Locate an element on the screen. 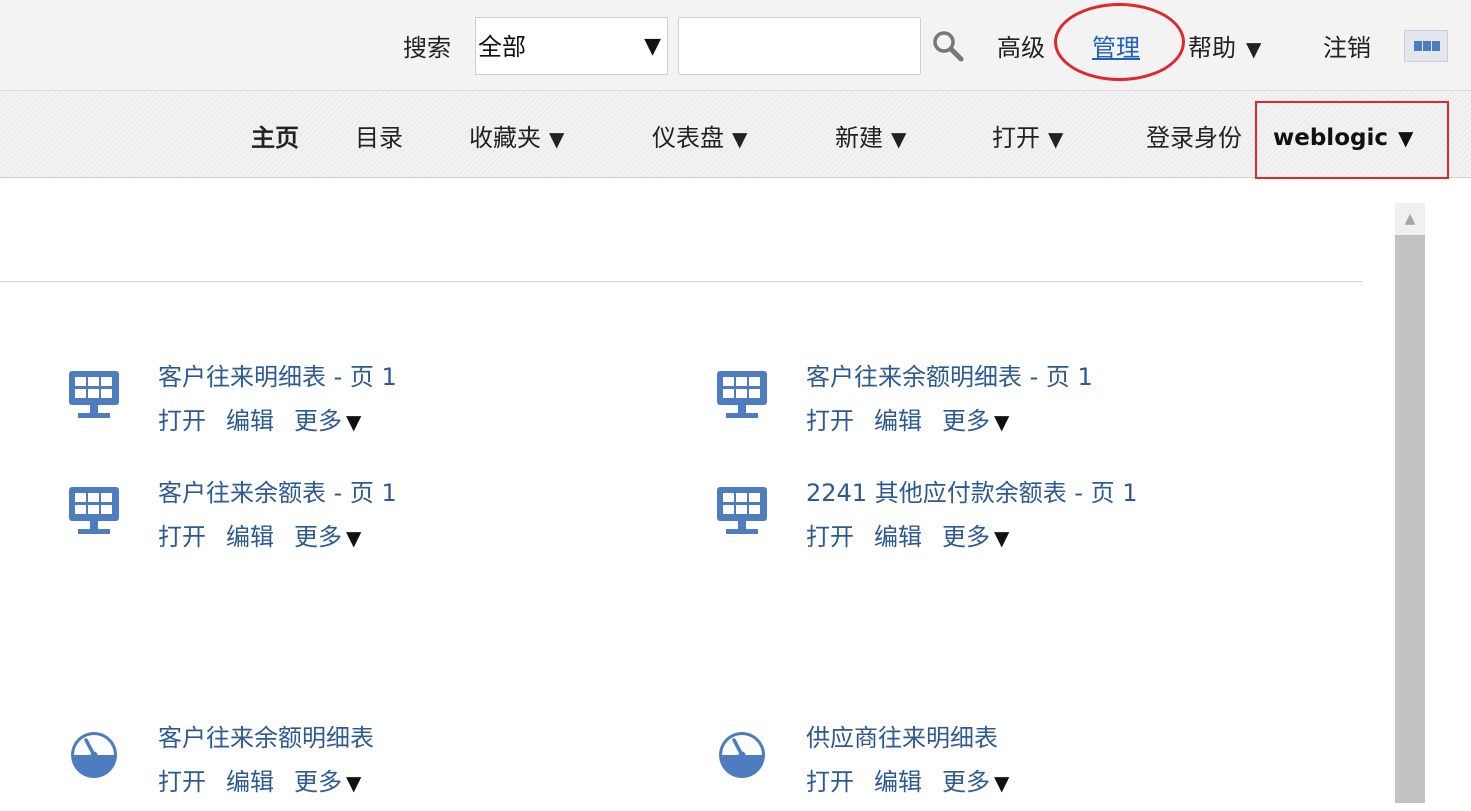 This screenshot has height=811, width=1471. nav-home: 主页 is located at coordinates (275, 138).